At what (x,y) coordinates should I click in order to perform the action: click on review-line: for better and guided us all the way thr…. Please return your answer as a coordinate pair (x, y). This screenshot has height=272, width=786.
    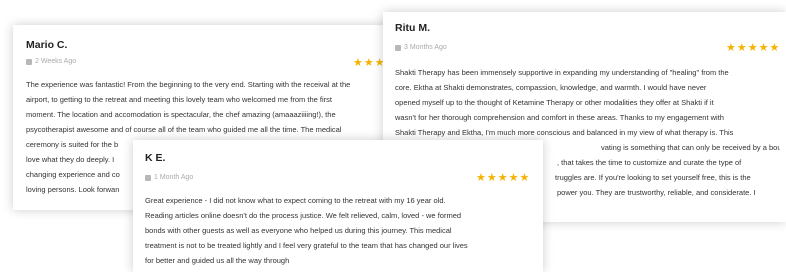
    Looking at the image, I should click on (217, 260).